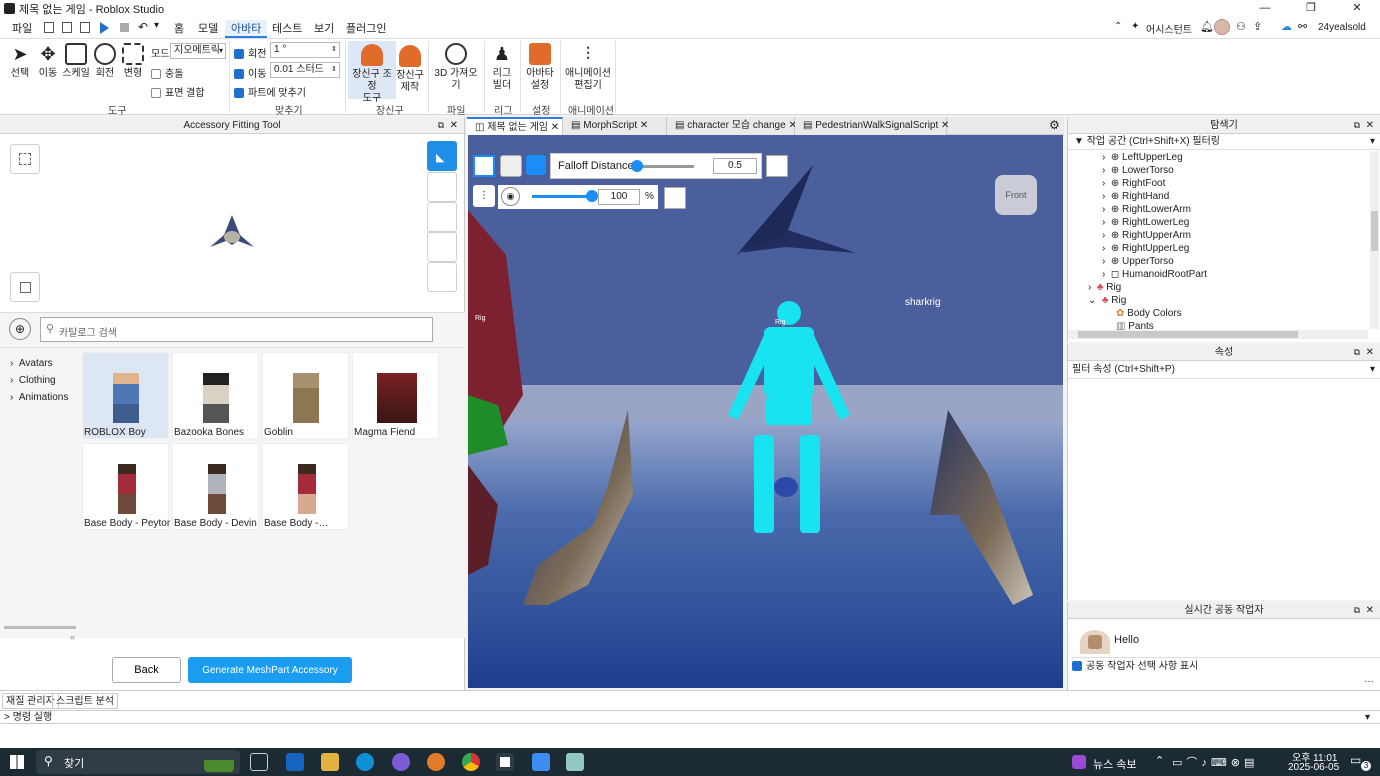  What do you see at coordinates (143, 27) in the screenshot?
I see `undo-icon: ↶` at bounding box center [143, 27].